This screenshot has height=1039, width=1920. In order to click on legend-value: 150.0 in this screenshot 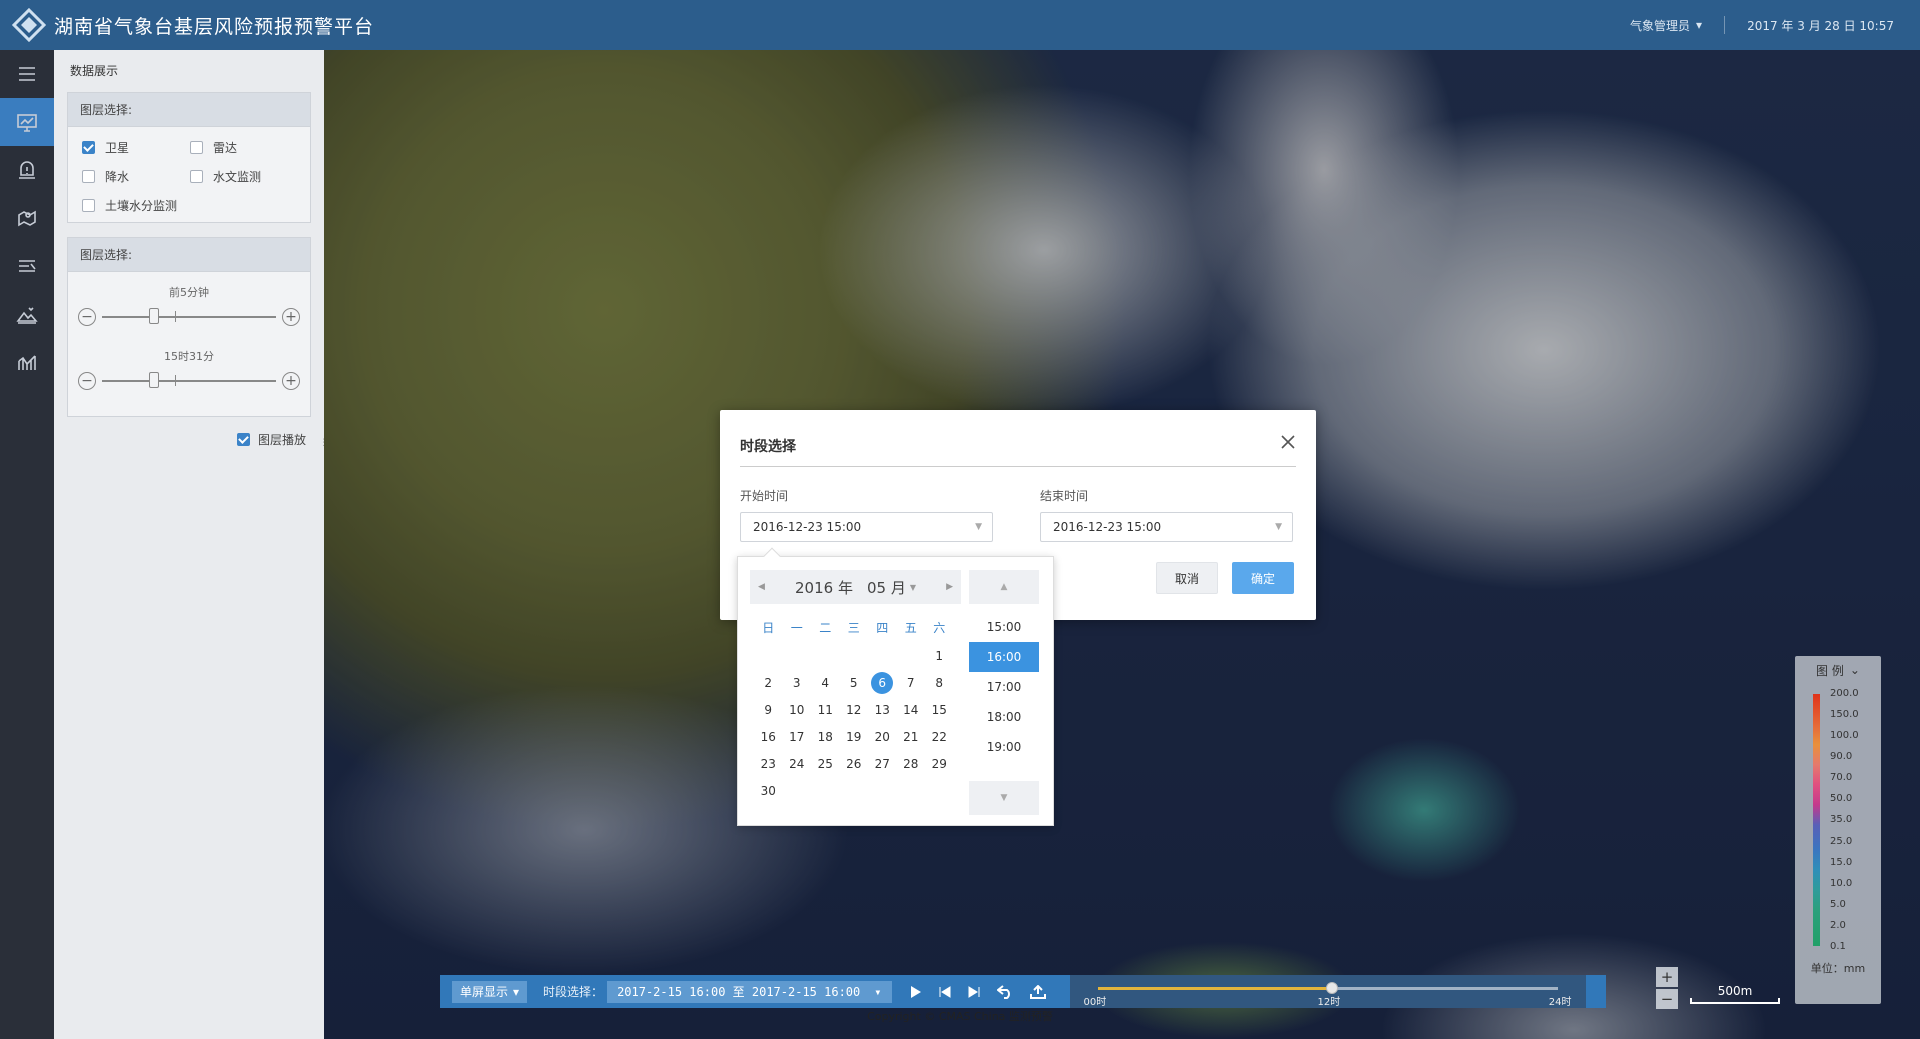, I will do `click(1844, 715)`.